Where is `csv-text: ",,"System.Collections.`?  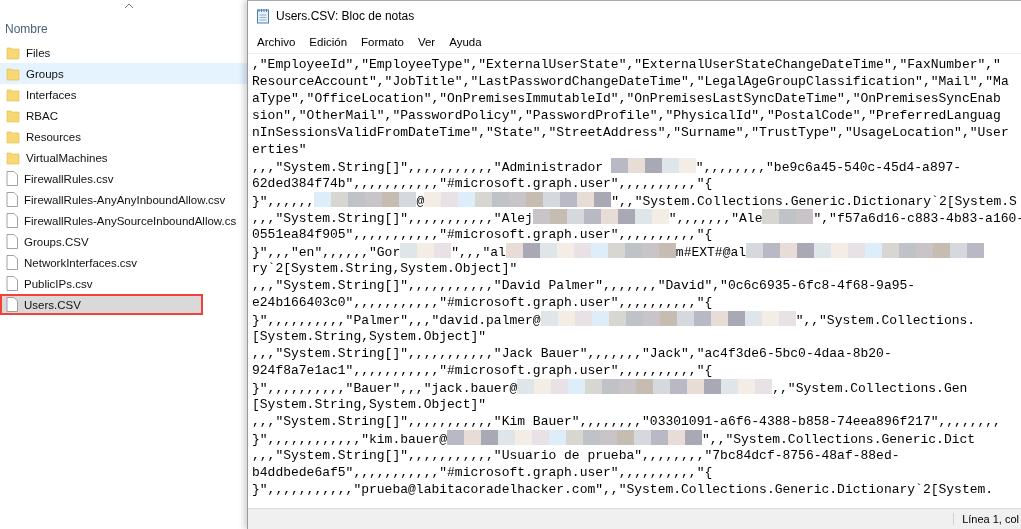 csv-text: ",,"System.Collections. is located at coordinates (885, 320).